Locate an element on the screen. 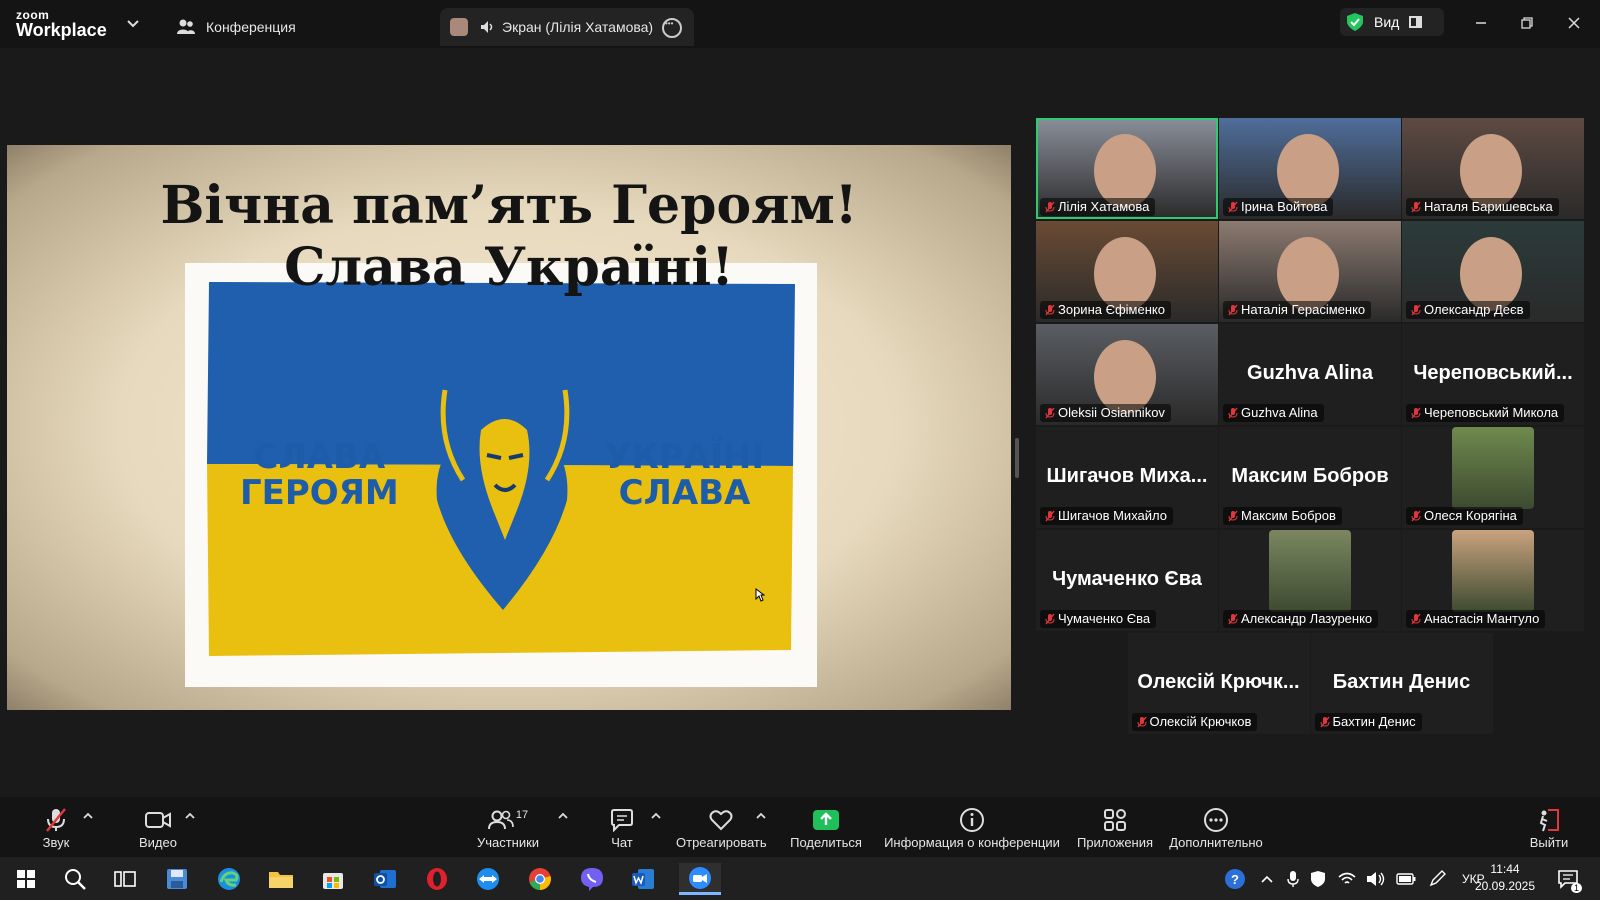 The height and width of the screenshot is (900, 1600). task-view-icon is located at coordinates (125, 879).